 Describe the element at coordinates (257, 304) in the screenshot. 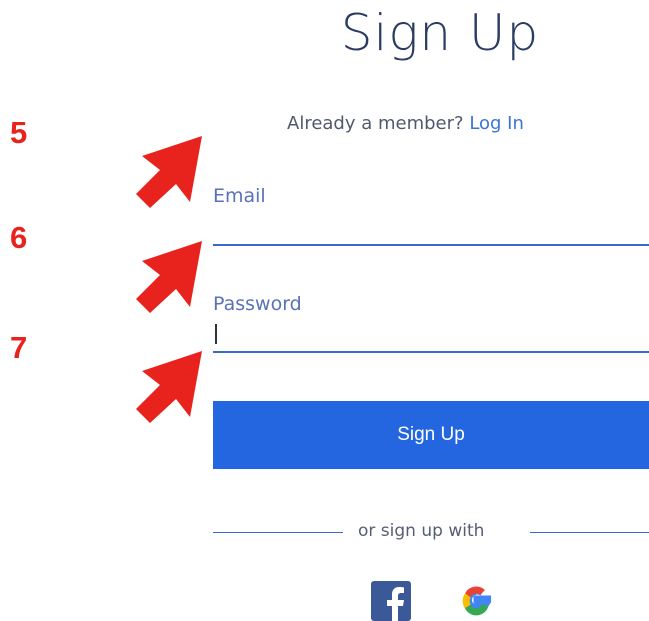

I see `password-label: Password` at that location.